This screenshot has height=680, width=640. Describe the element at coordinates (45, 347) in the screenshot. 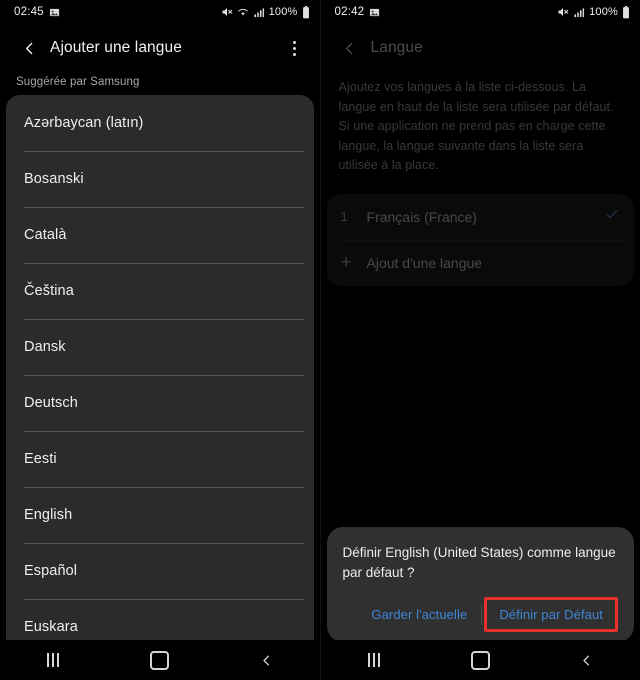

I see `language-label: Dansk` at that location.